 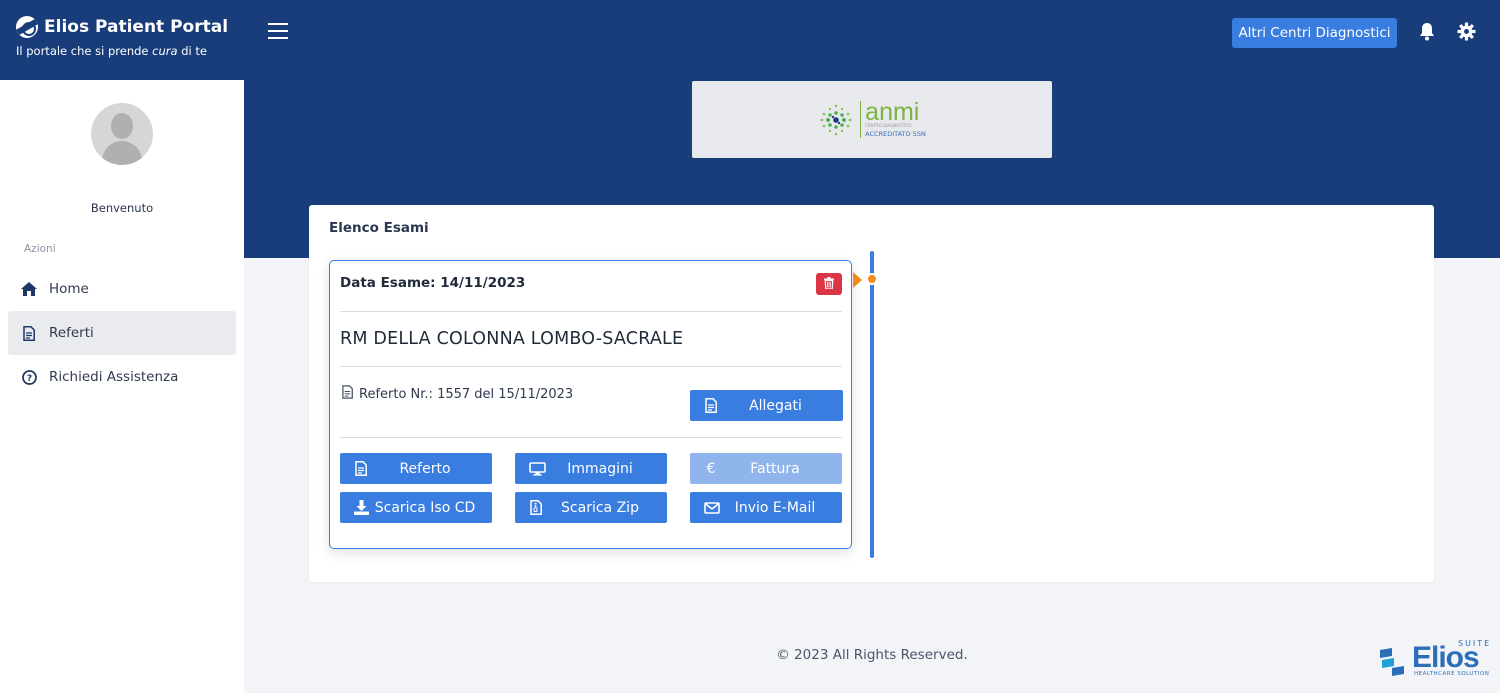 What do you see at coordinates (466, 394) in the screenshot?
I see `referto-number: Referto Nr.: 1557 del 15/11/2023` at bounding box center [466, 394].